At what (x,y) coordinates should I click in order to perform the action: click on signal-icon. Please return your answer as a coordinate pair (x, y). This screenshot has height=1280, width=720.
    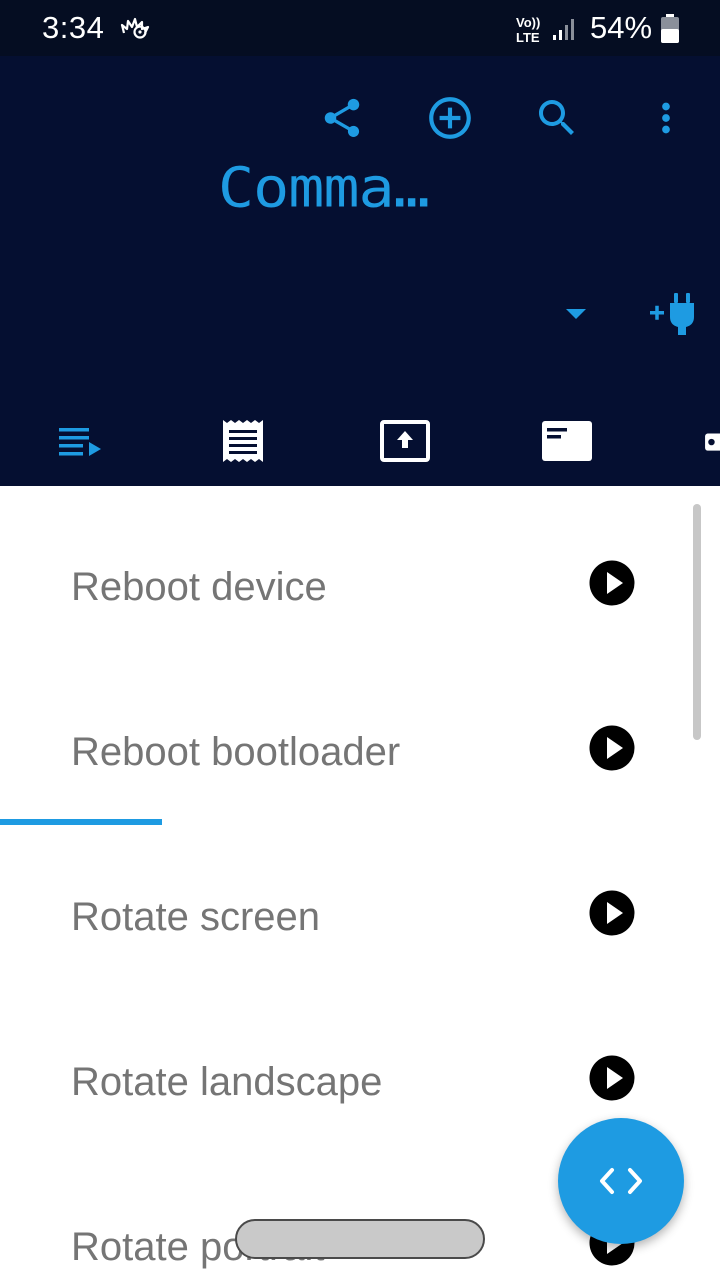
    Looking at the image, I should click on (565, 31).